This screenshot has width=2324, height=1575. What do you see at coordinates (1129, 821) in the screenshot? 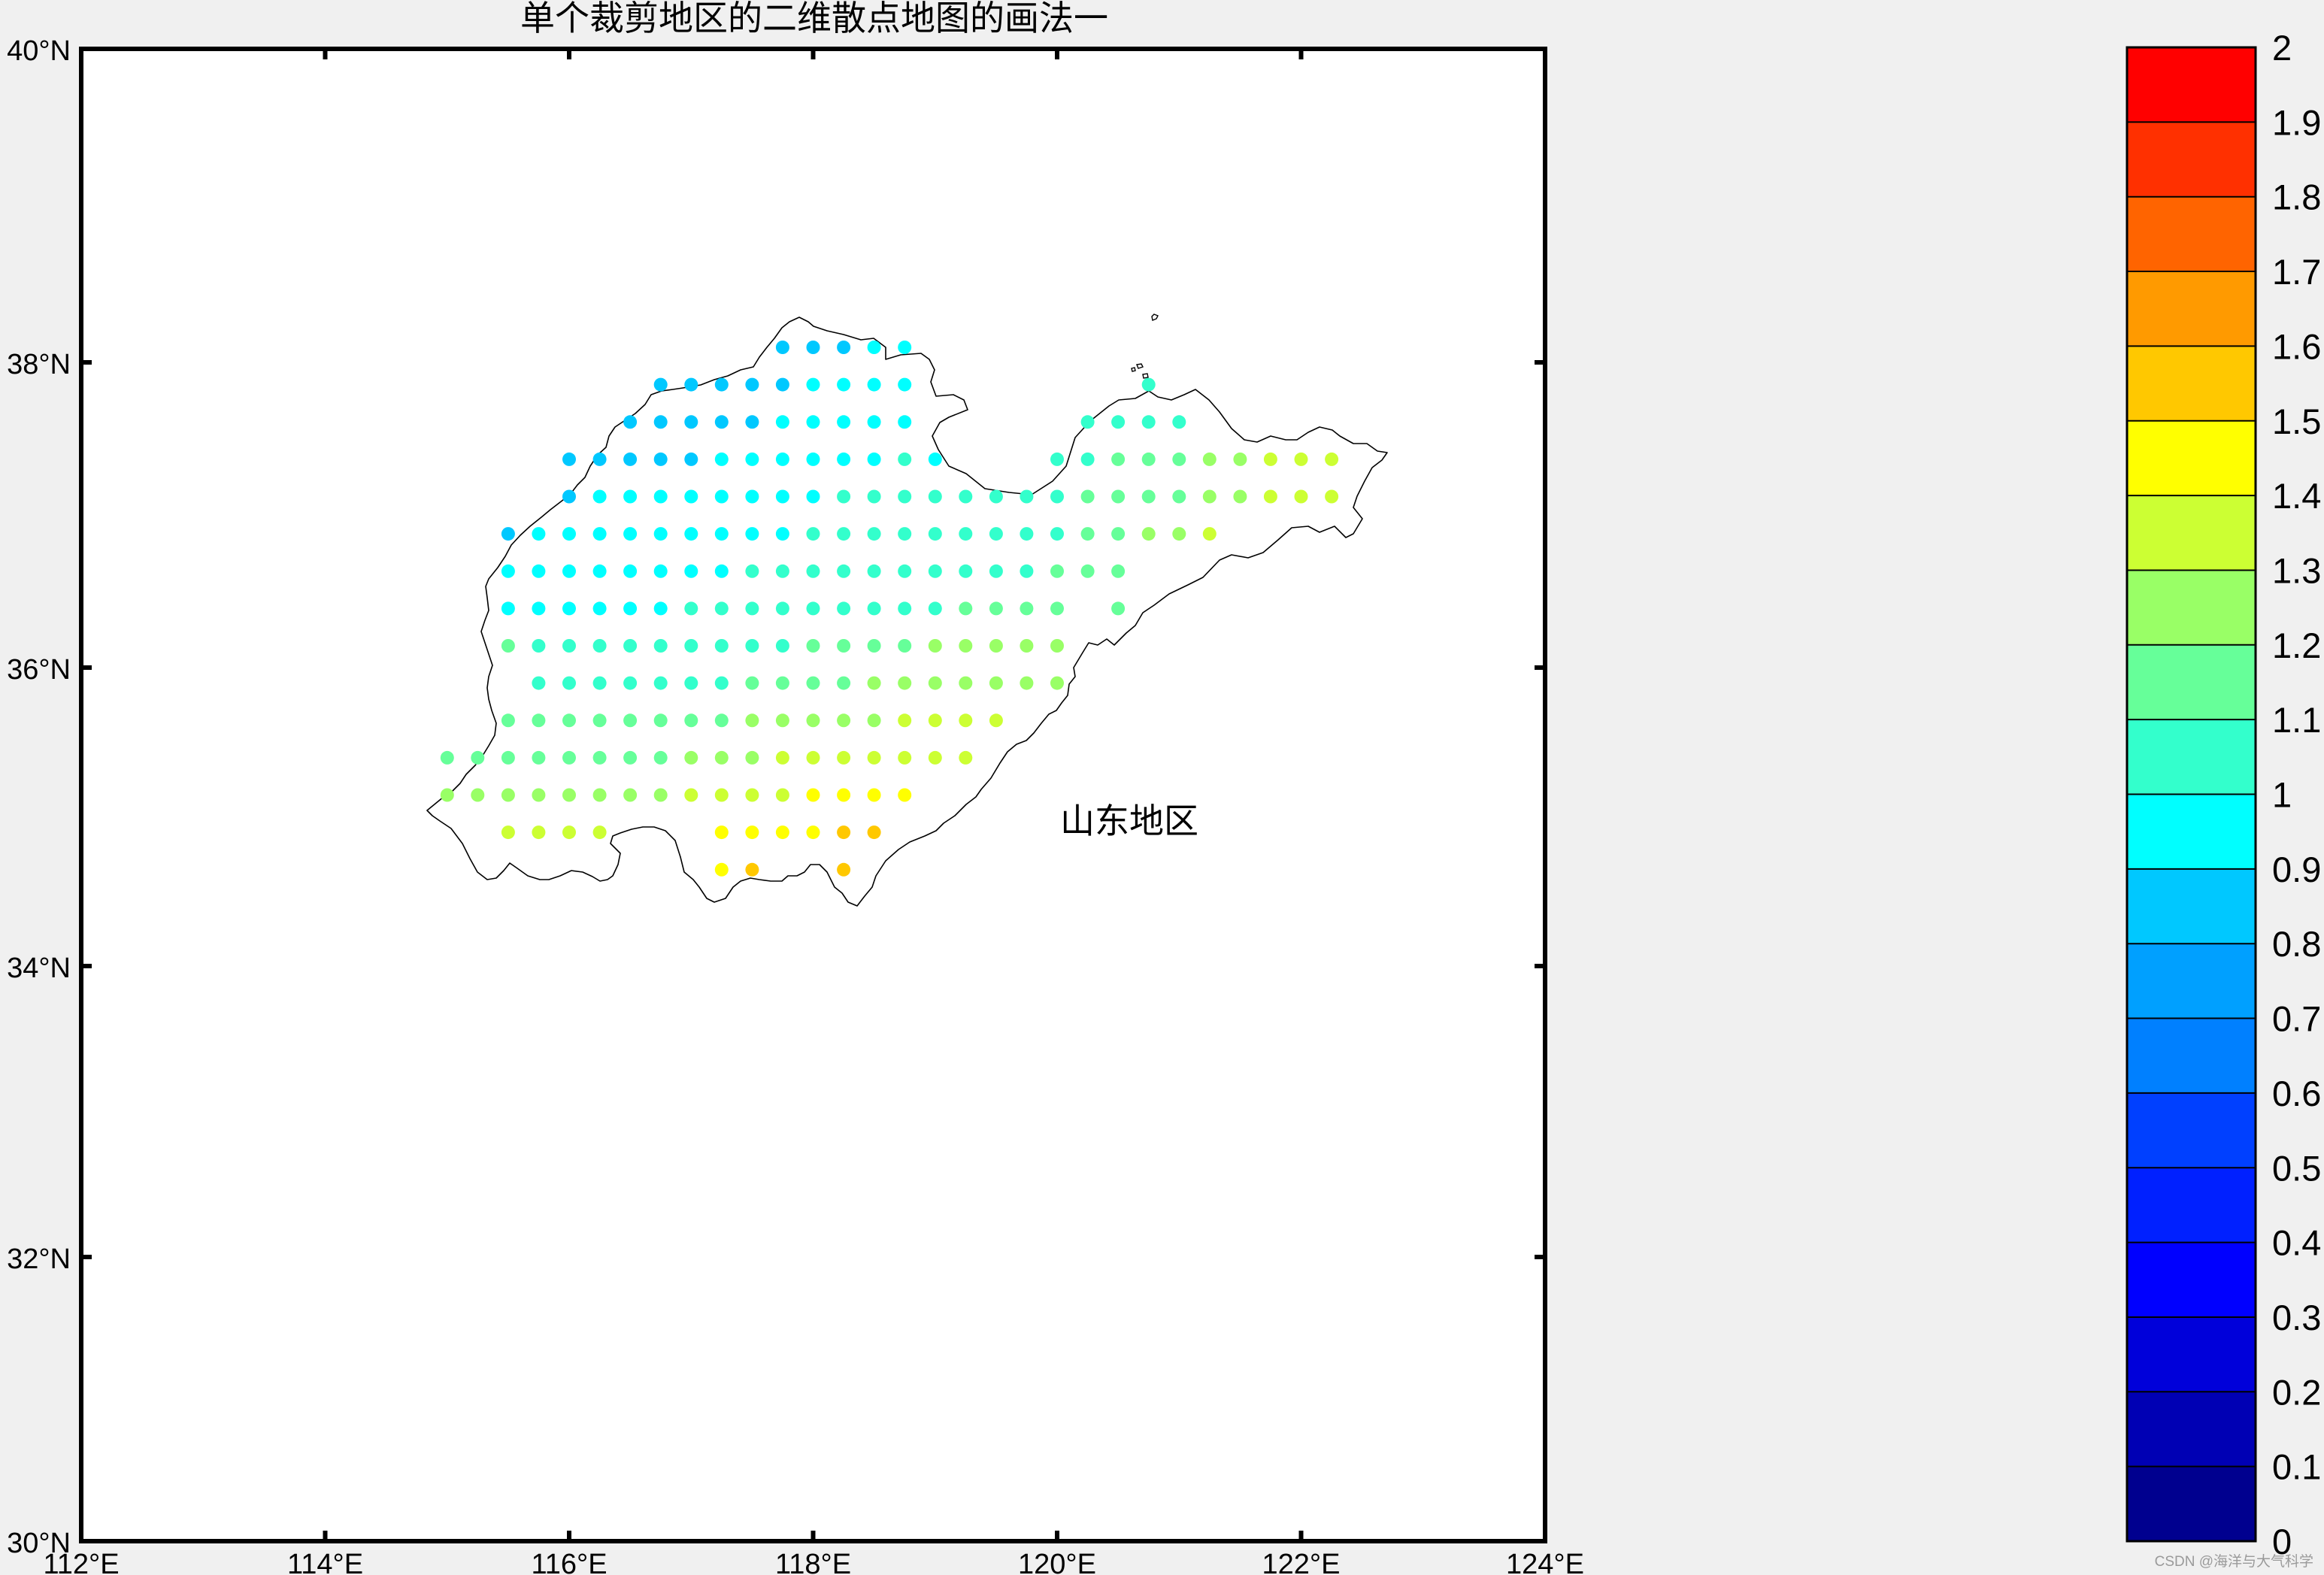
I see `region-label: 山东地区` at bounding box center [1129, 821].